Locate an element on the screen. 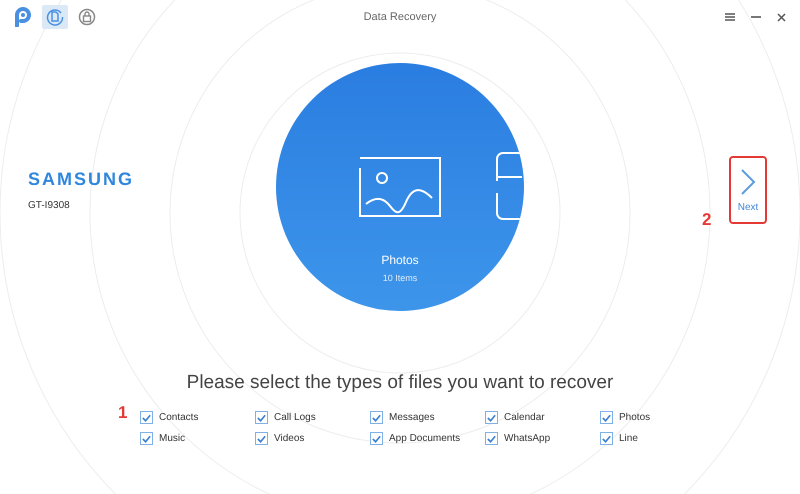  file-type-checkbox: Messages is located at coordinates (427, 417).